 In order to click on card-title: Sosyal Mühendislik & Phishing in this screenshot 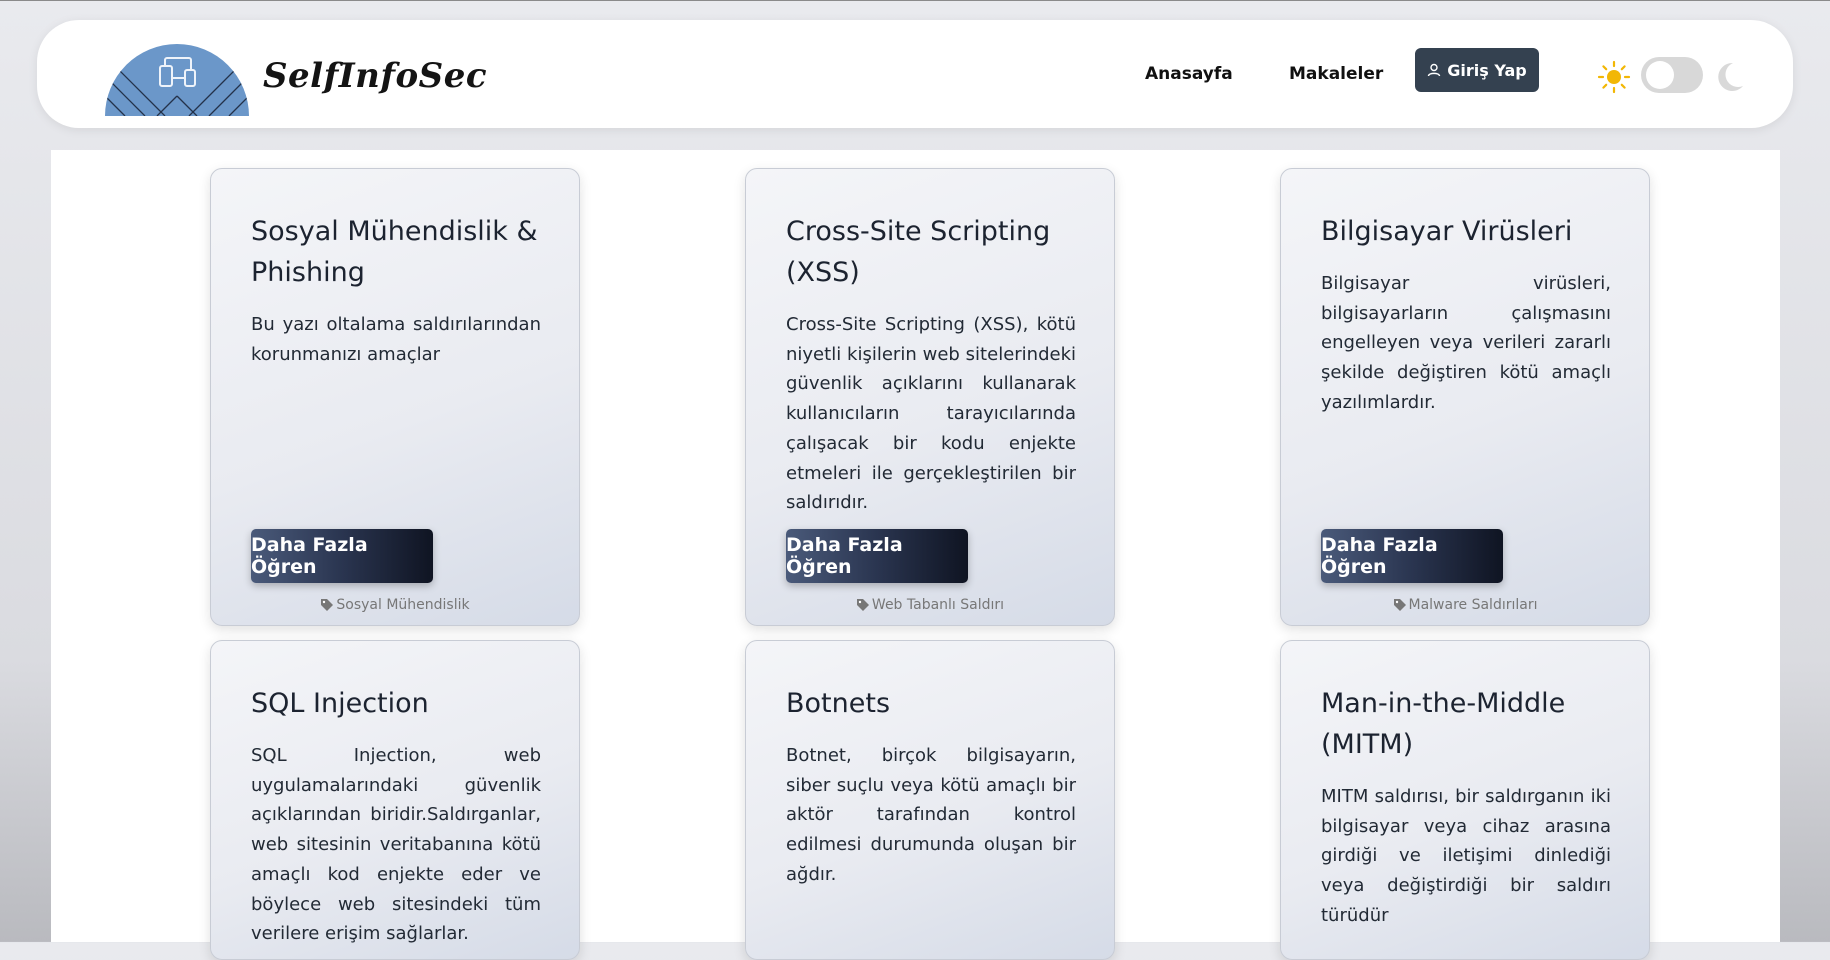, I will do `click(394, 252)`.